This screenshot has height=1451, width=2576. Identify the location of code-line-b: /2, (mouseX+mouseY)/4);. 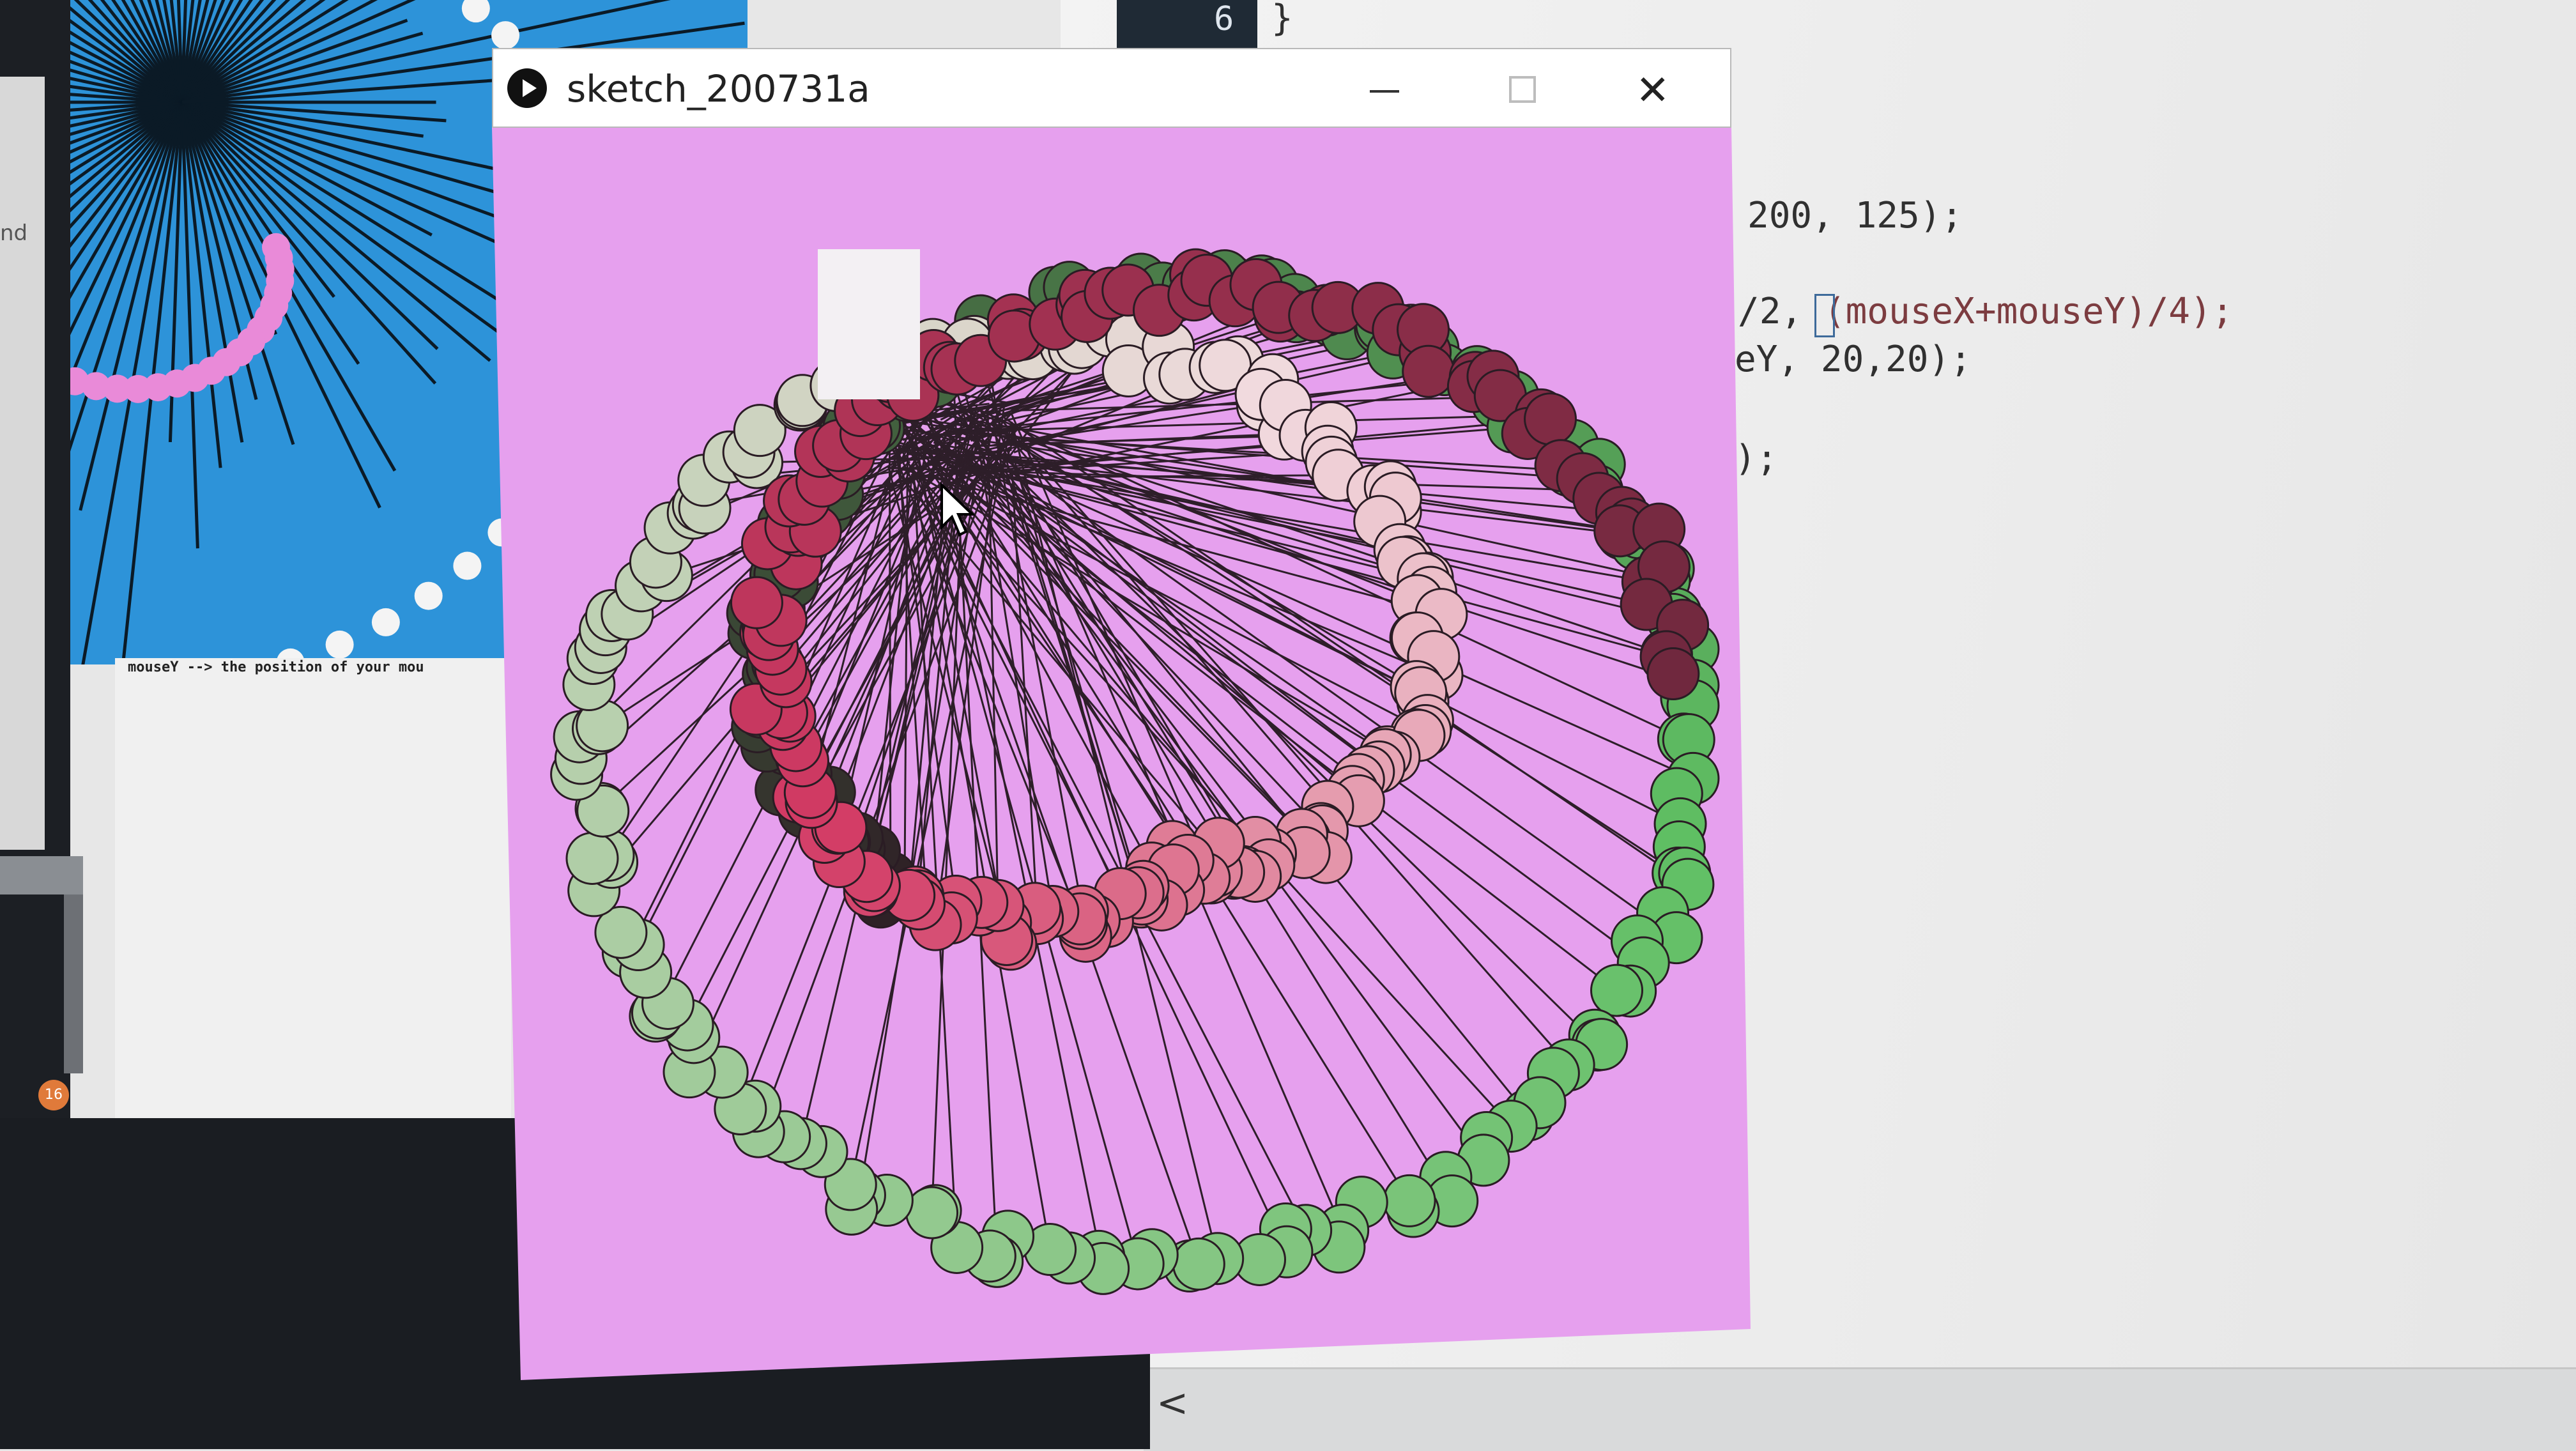
(1985, 311).